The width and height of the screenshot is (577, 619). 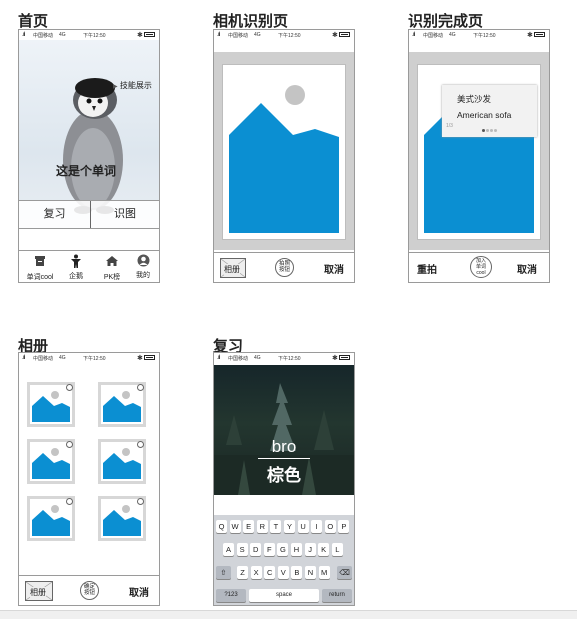 I want to click on tab-bar: 单词cool 企鹅 PK榜 我的, so click(x=89, y=266).